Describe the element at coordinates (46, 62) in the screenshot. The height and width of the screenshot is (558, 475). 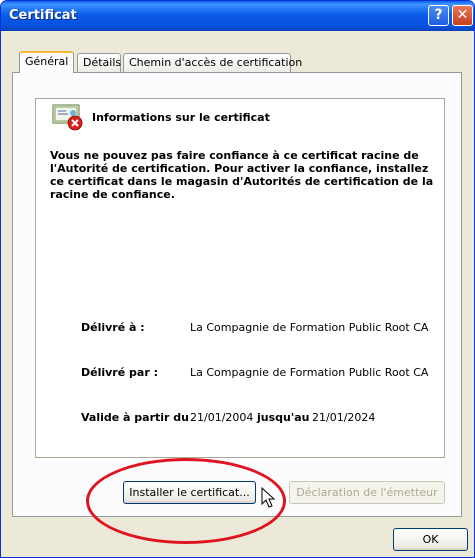
I see `tab-general: Général` at that location.